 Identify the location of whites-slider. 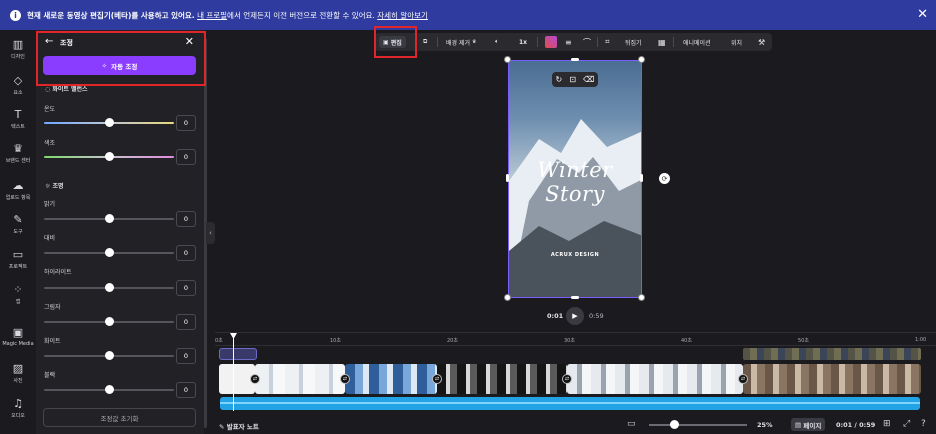
(109, 355).